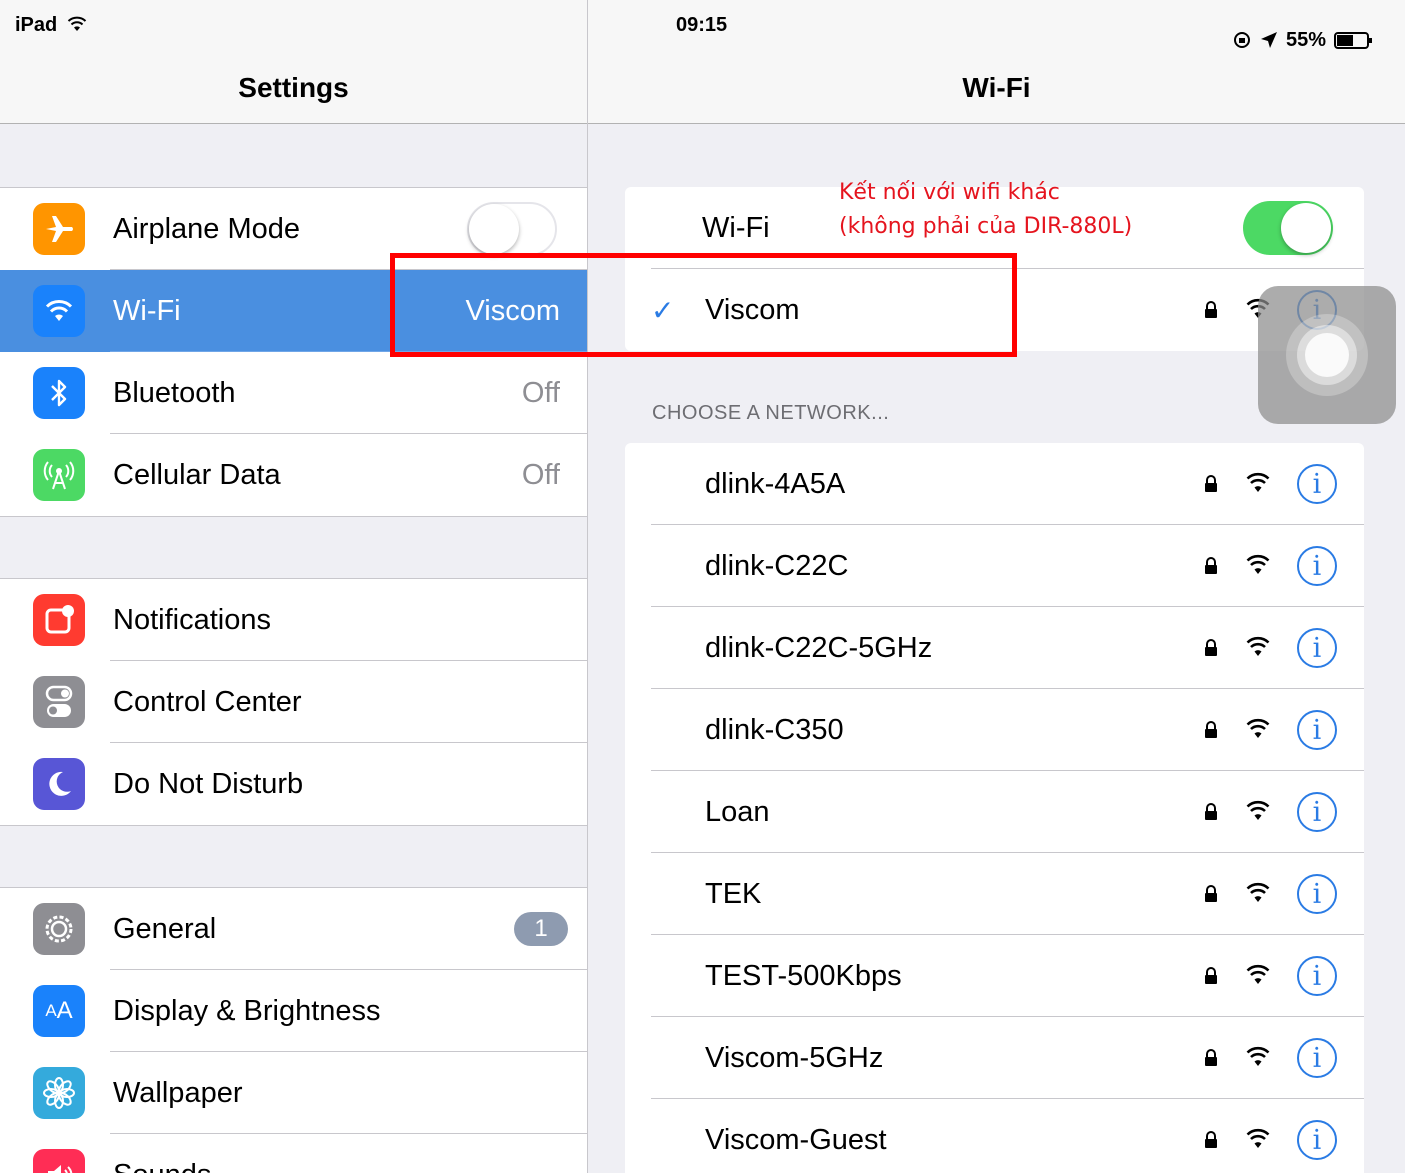  Describe the element at coordinates (994, 1136) in the screenshot. I see `network-row: Viscom-Guest i` at that location.